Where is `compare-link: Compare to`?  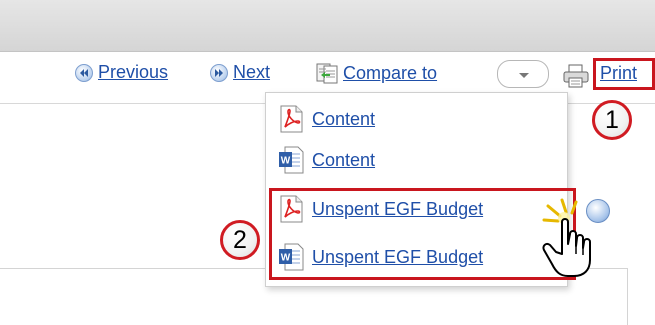 compare-link: Compare to is located at coordinates (390, 73).